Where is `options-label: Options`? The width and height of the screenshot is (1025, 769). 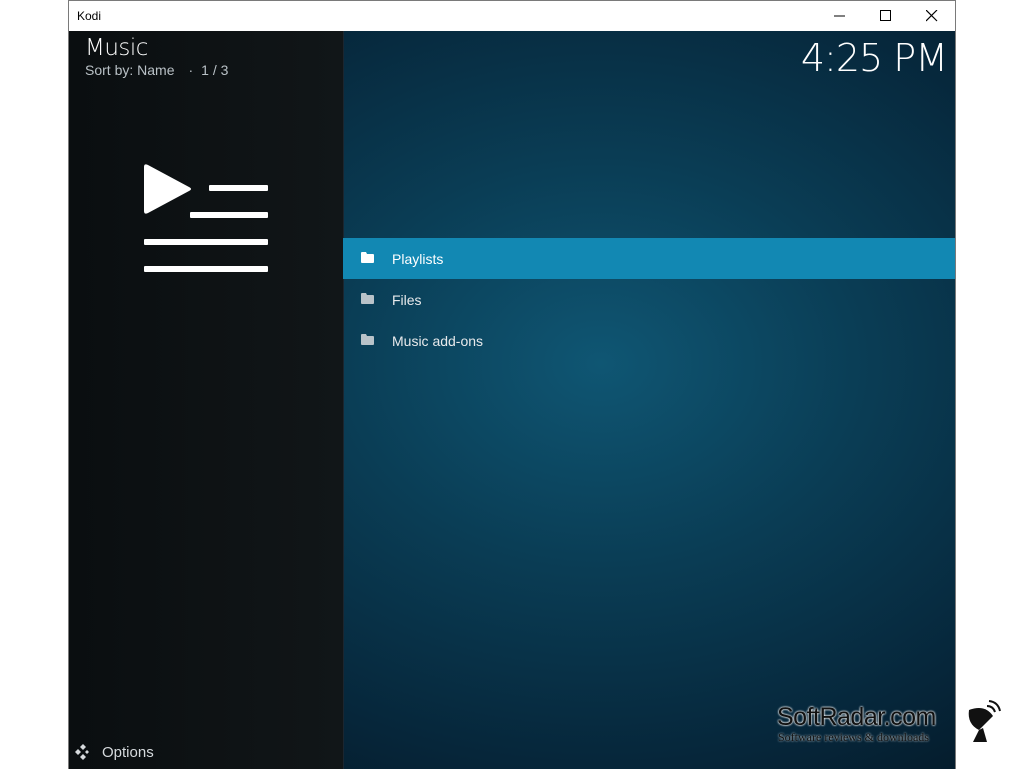
options-label: Options is located at coordinates (128, 752).